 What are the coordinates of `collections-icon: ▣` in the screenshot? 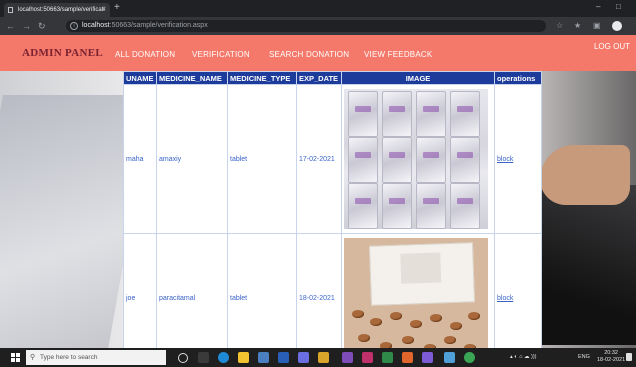 It's located at (597, 25).